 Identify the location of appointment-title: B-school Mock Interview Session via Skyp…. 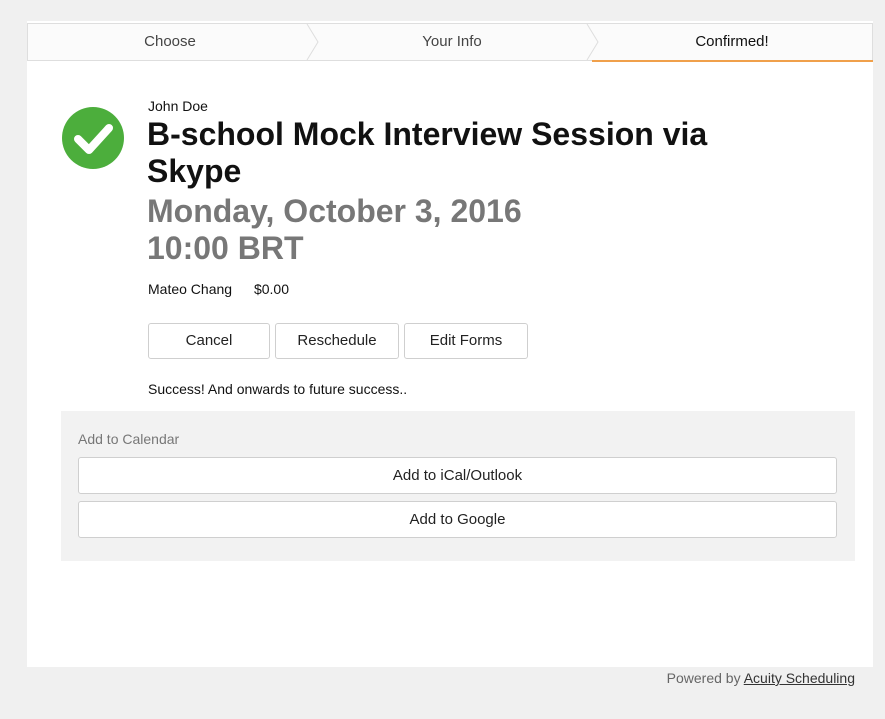
(427, 152).